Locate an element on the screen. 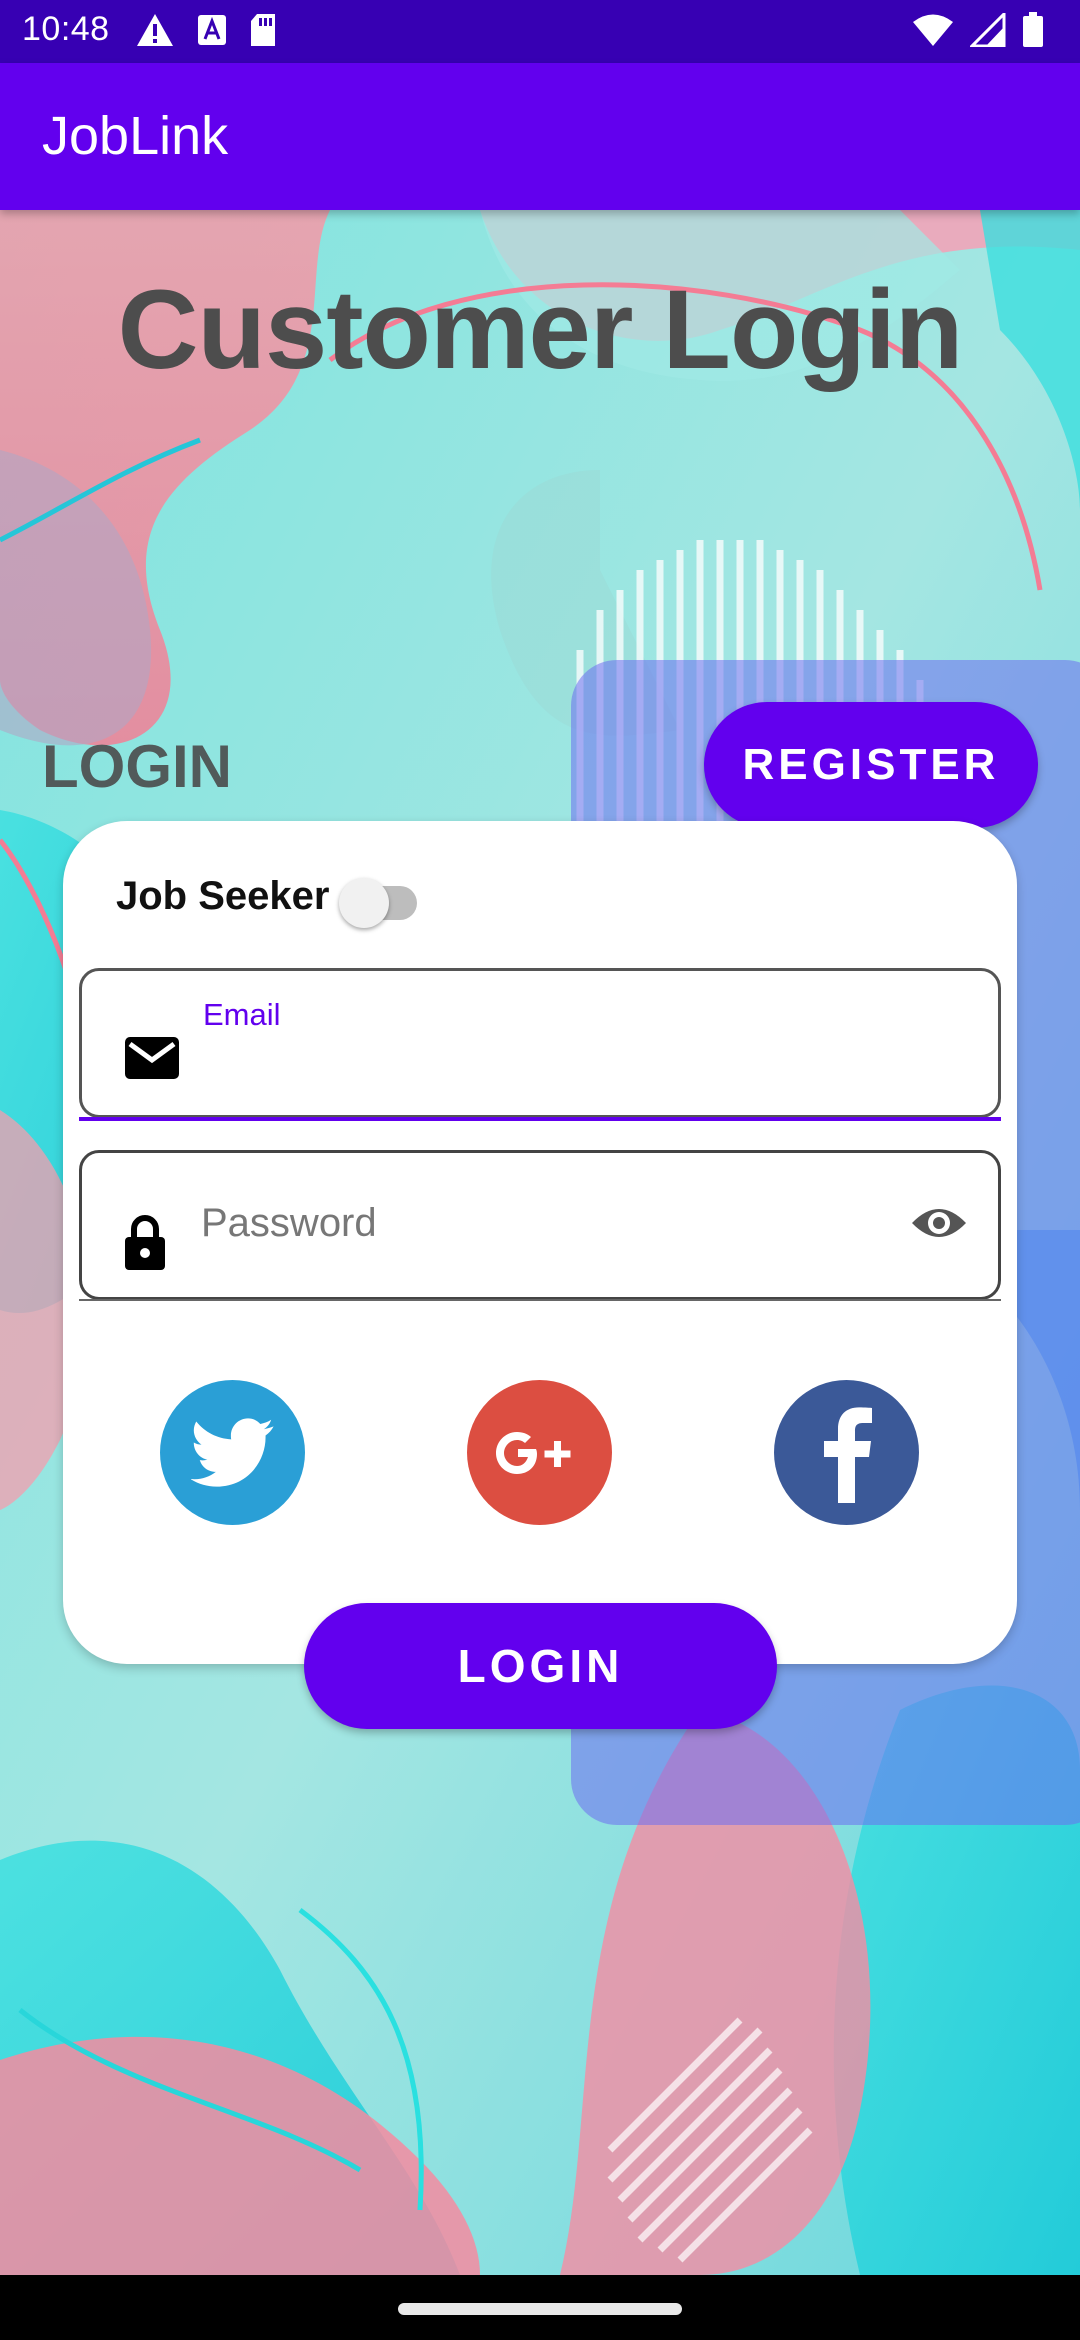 The height and width of the screenshot is (2340, 1080). tab-login: LOGIN is located at coordinates (137, 766).